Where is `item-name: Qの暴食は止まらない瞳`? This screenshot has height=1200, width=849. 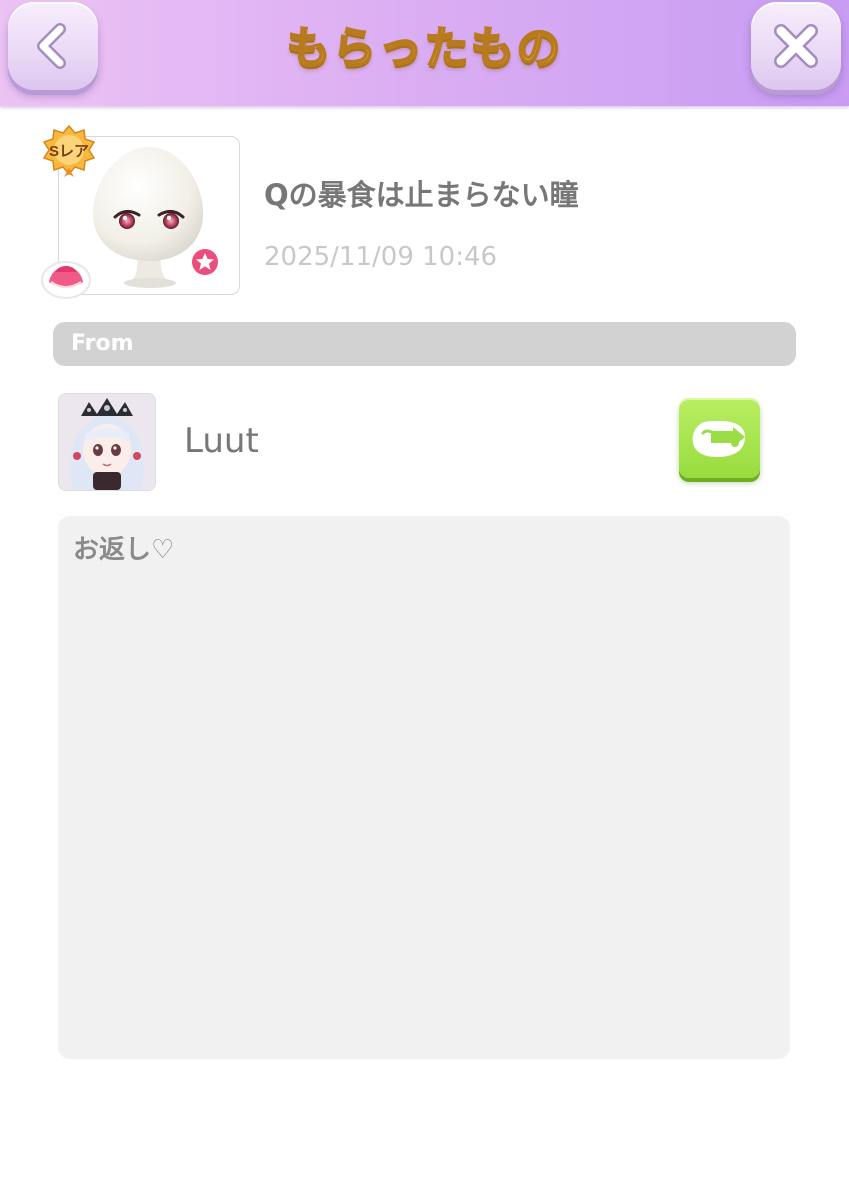 item-name: Qの暴食は止まらない瞳 is located at coordinates (421, 195).